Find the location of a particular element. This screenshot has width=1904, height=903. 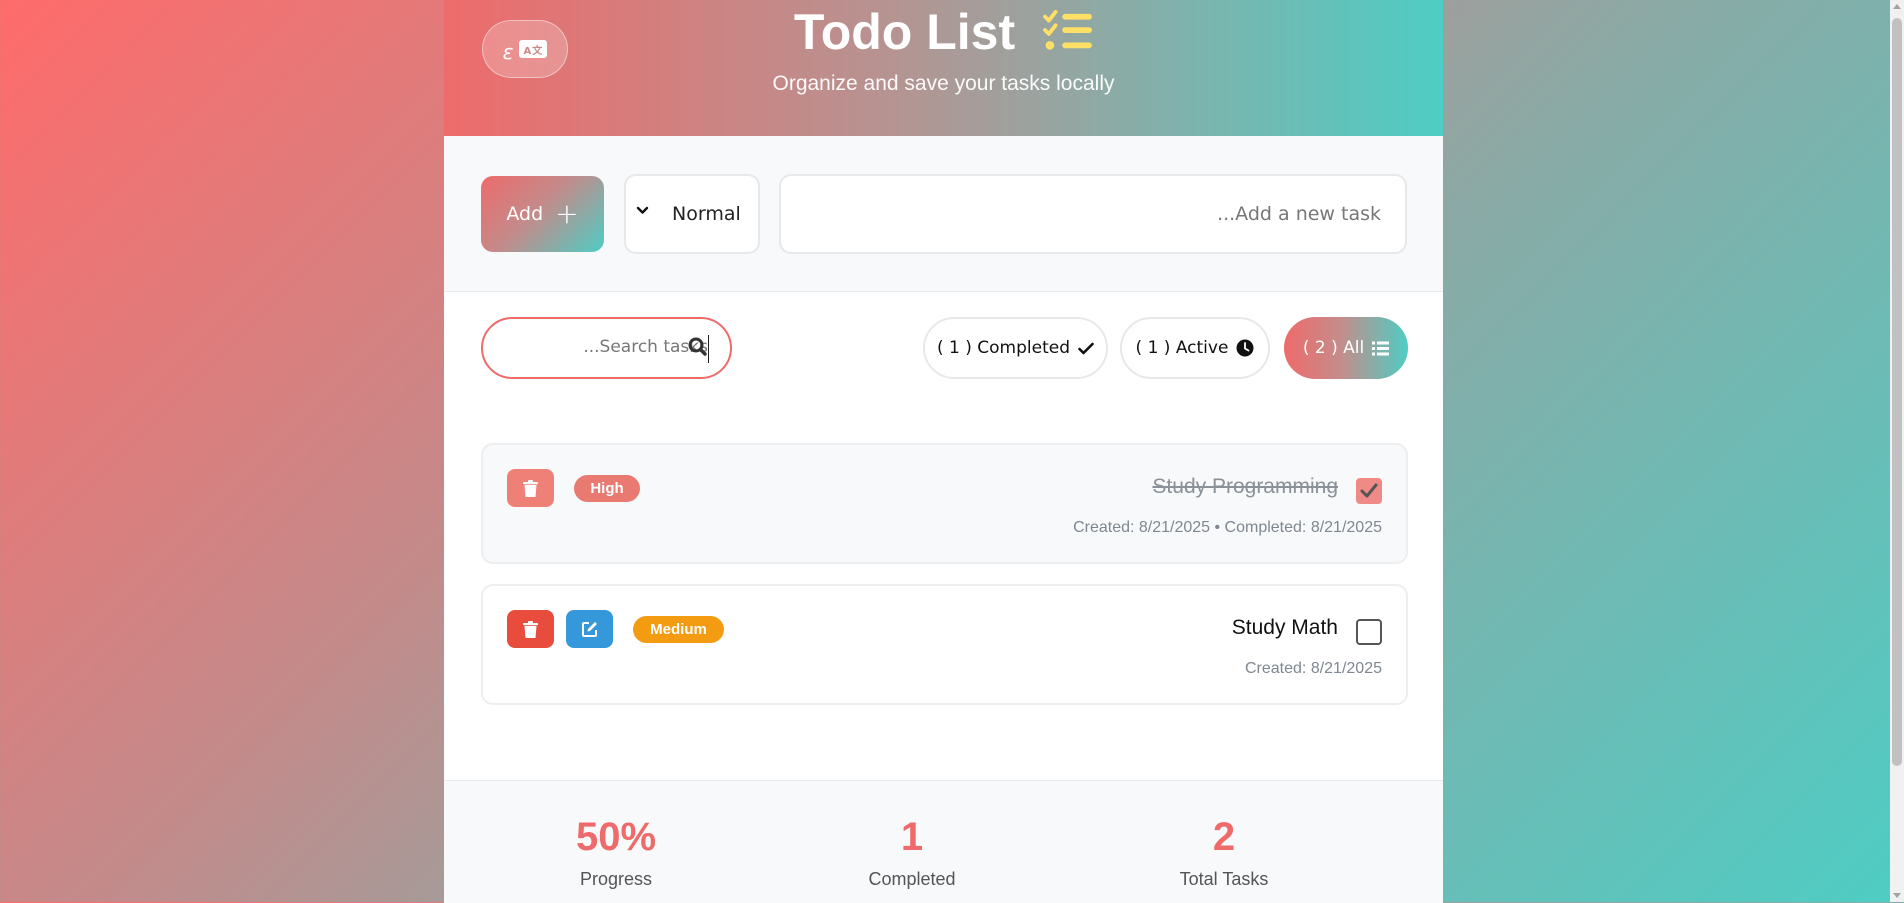

page-subtitle: Organize and save your tasks locally is located at coordinates (943, 83).